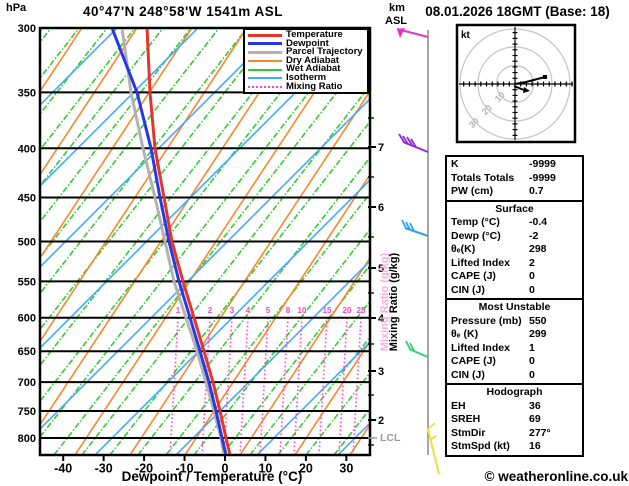  I want to click on panel-row: Lifted Index 1, so click(514, 349).